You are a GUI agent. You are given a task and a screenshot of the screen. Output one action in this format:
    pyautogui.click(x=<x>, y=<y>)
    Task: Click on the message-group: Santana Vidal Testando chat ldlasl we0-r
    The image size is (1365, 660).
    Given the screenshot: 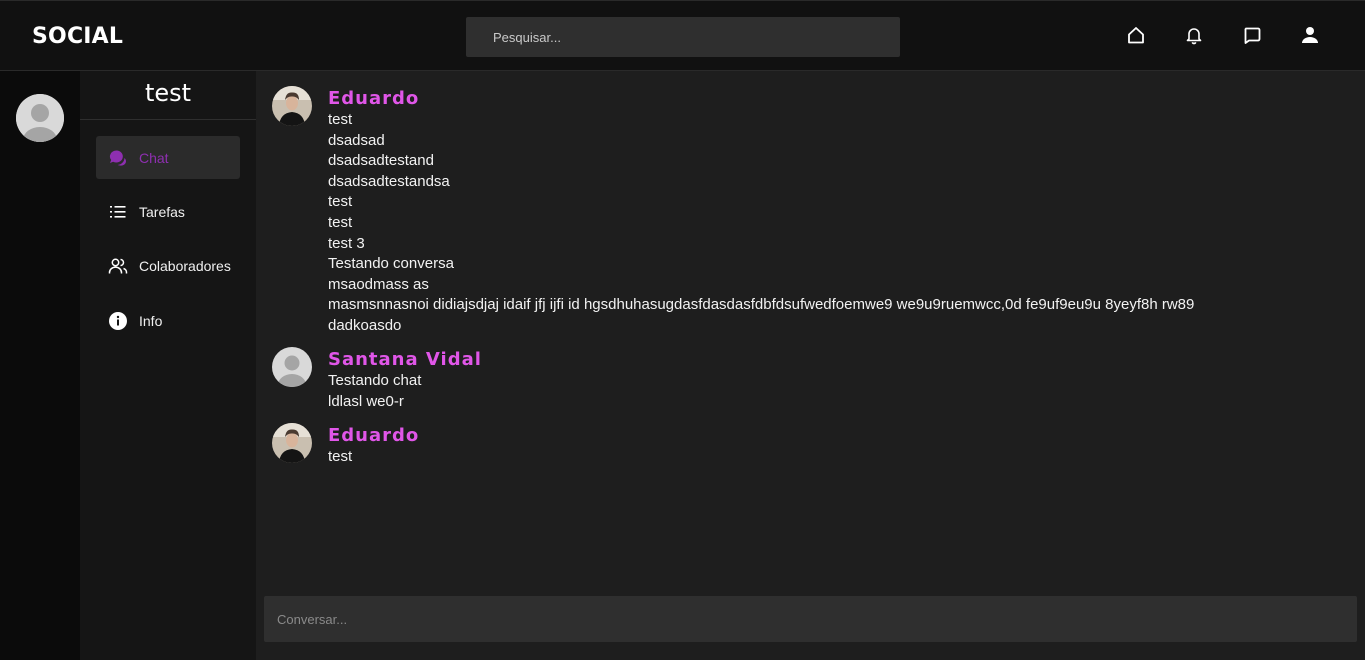 What is the action you would take?
    pyautogui.click(x=377, y=379)
    